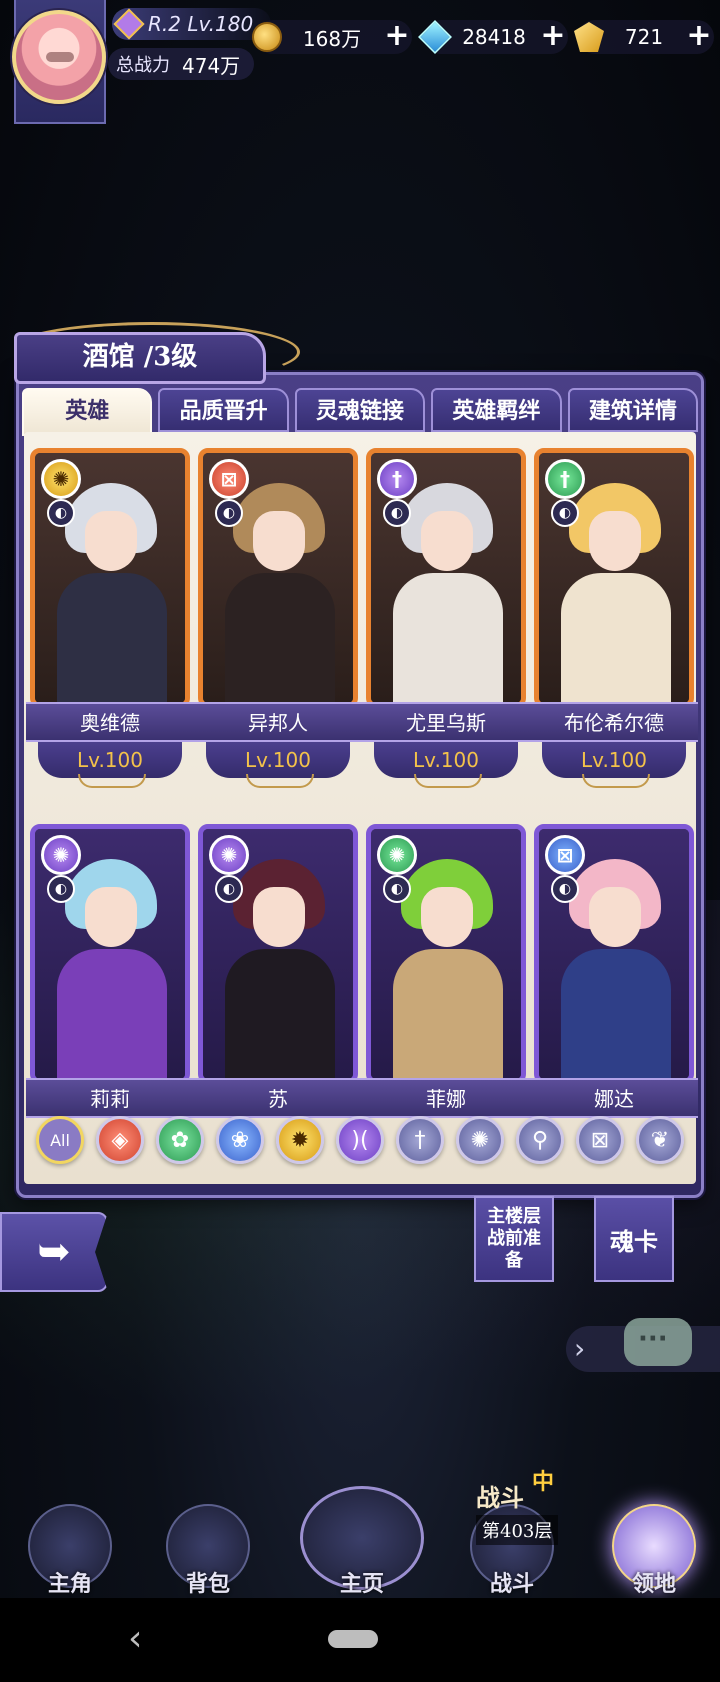 The image size is (720, 1682). Describe the element at coordinates (653, 1584) in the screenshot. I see `nav-territory-label: 领地` at that location.